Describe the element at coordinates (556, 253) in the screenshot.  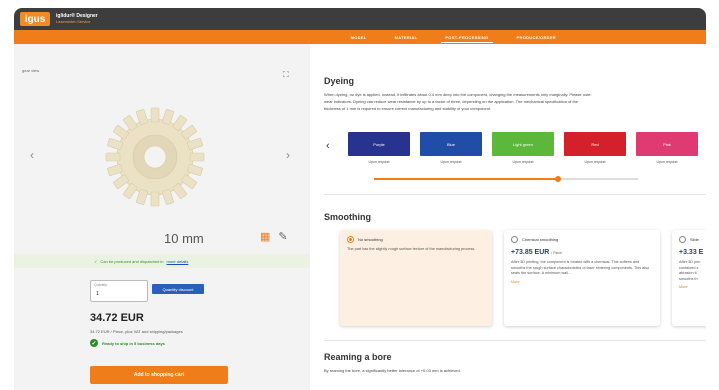
I see `option-unit: / Piece` at that location.